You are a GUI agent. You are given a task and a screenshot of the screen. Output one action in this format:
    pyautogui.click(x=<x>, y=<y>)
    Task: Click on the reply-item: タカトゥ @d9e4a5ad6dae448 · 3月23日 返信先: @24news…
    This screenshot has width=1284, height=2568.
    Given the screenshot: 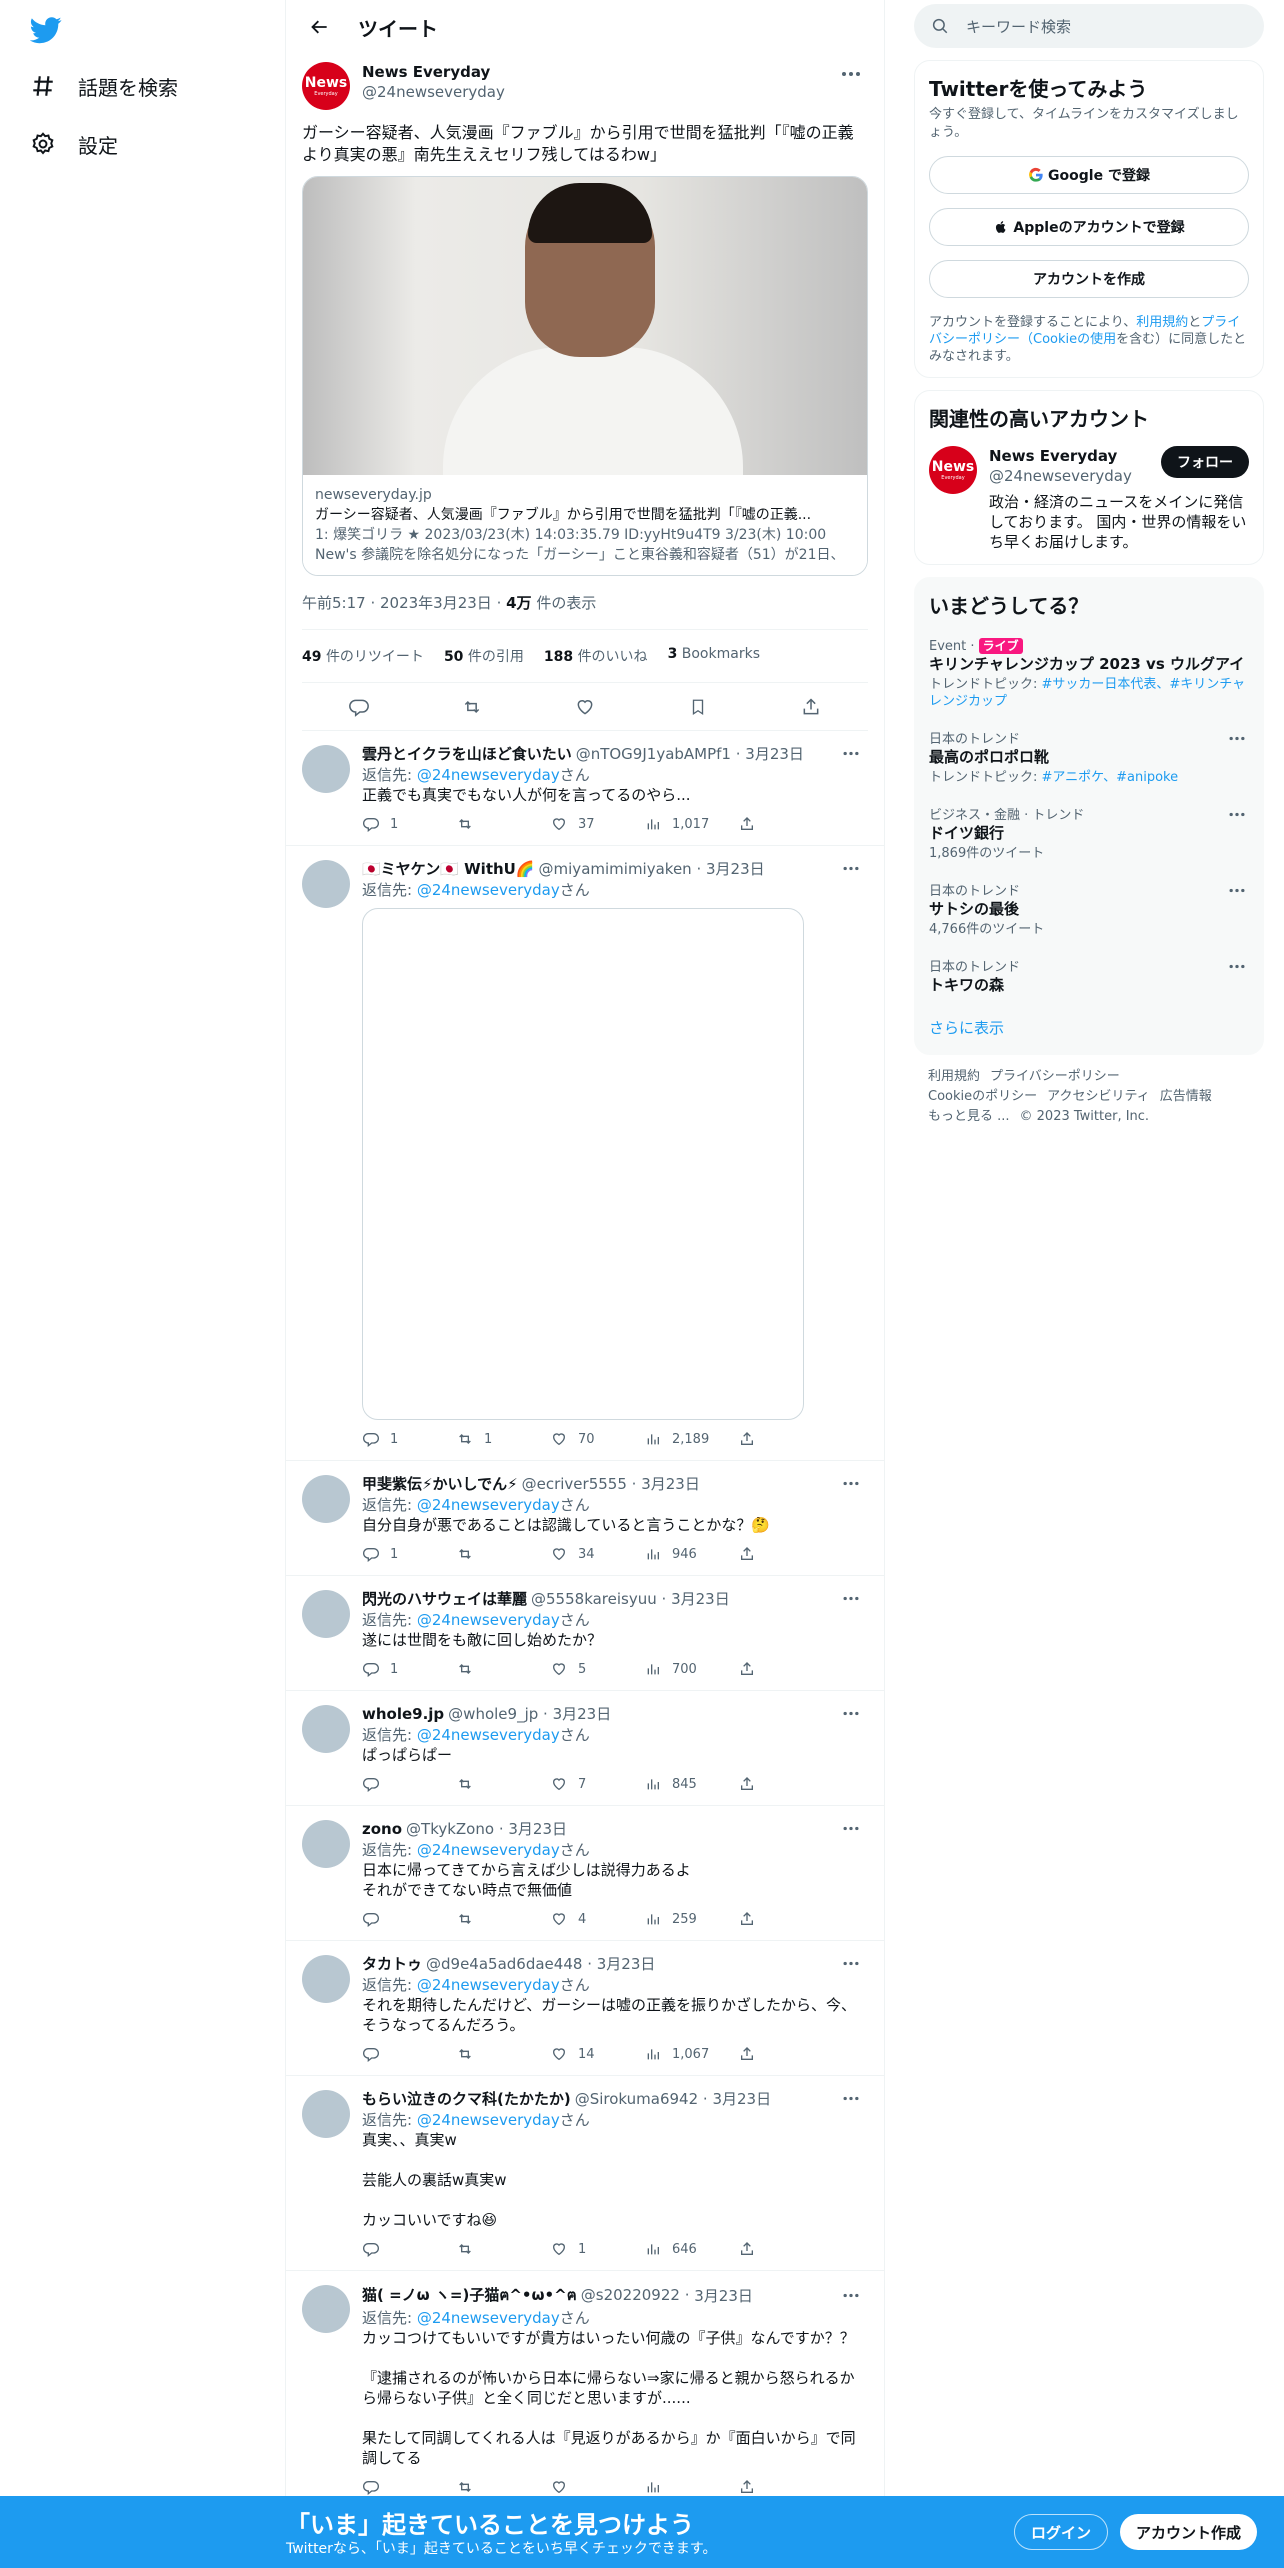 What is the action you would take?
    pyautogui.click(x=585, y=2008)
    